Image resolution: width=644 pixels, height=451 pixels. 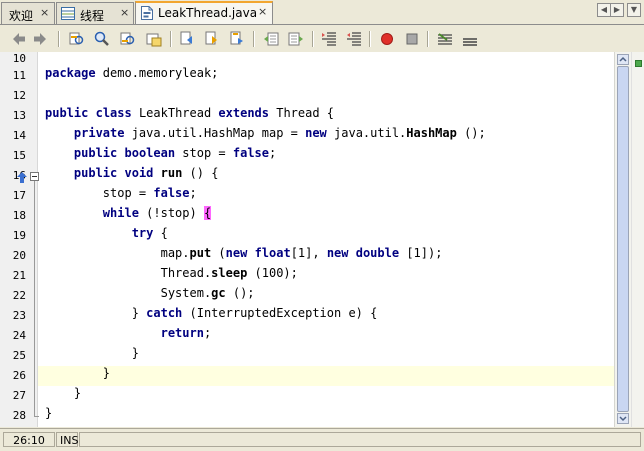 I want to click on code-line: map.put (new float[1], new double [1]);, so click(x=244, y=253).